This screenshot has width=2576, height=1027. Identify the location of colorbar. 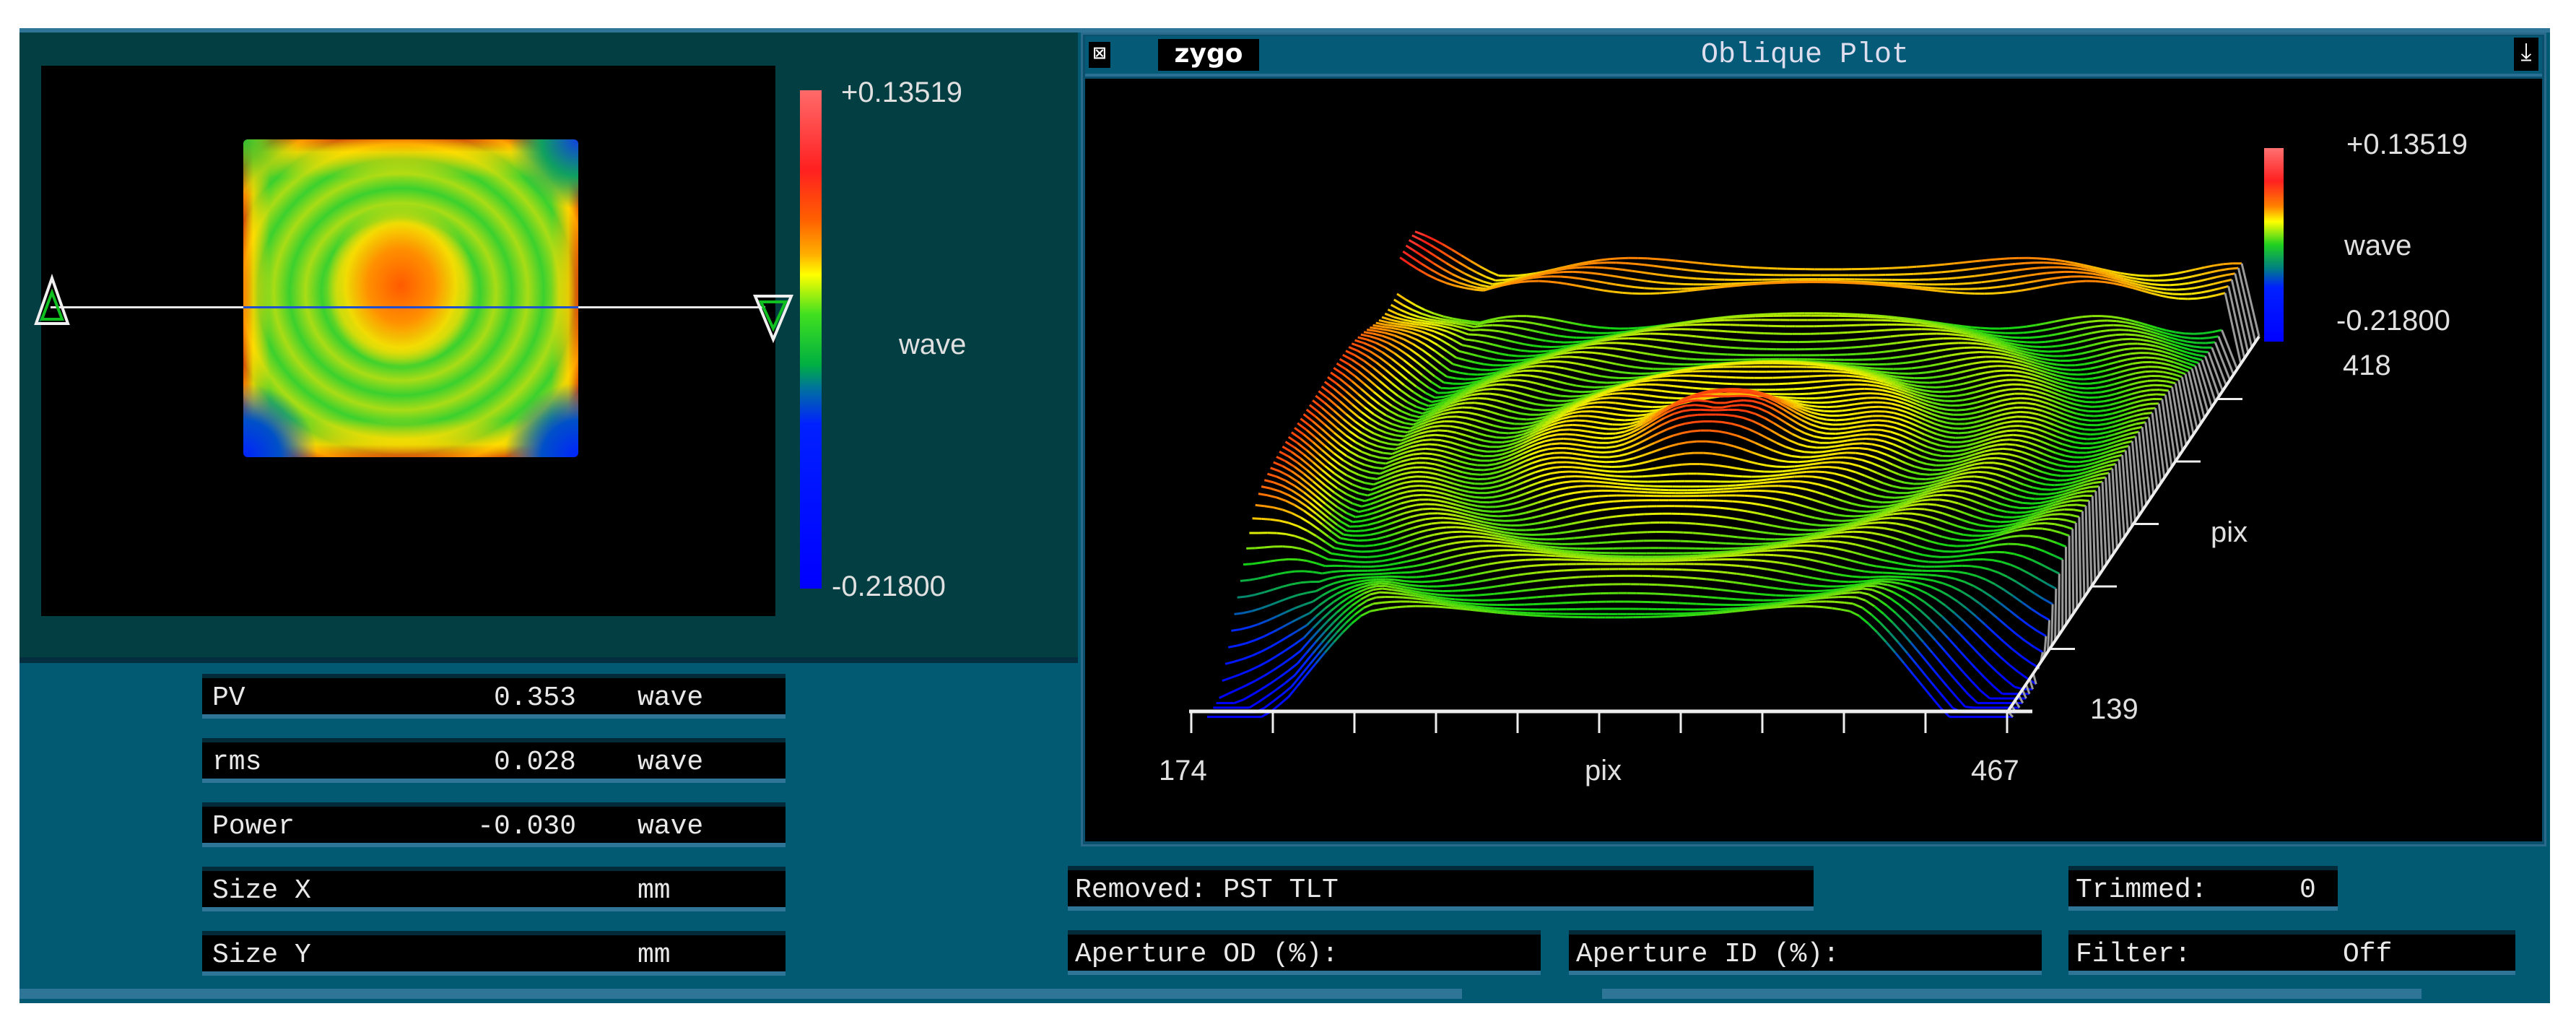
(811, 339).